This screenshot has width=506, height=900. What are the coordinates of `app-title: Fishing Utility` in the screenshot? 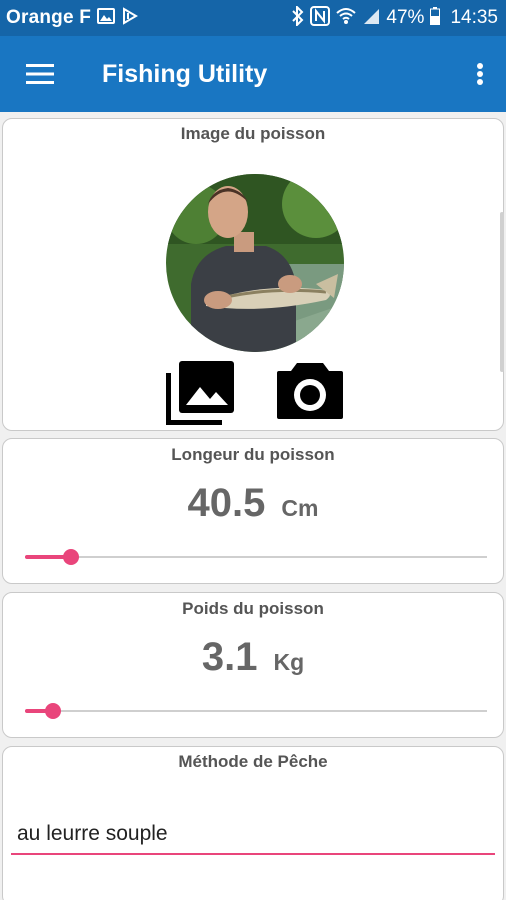 It's located at (185, 73).